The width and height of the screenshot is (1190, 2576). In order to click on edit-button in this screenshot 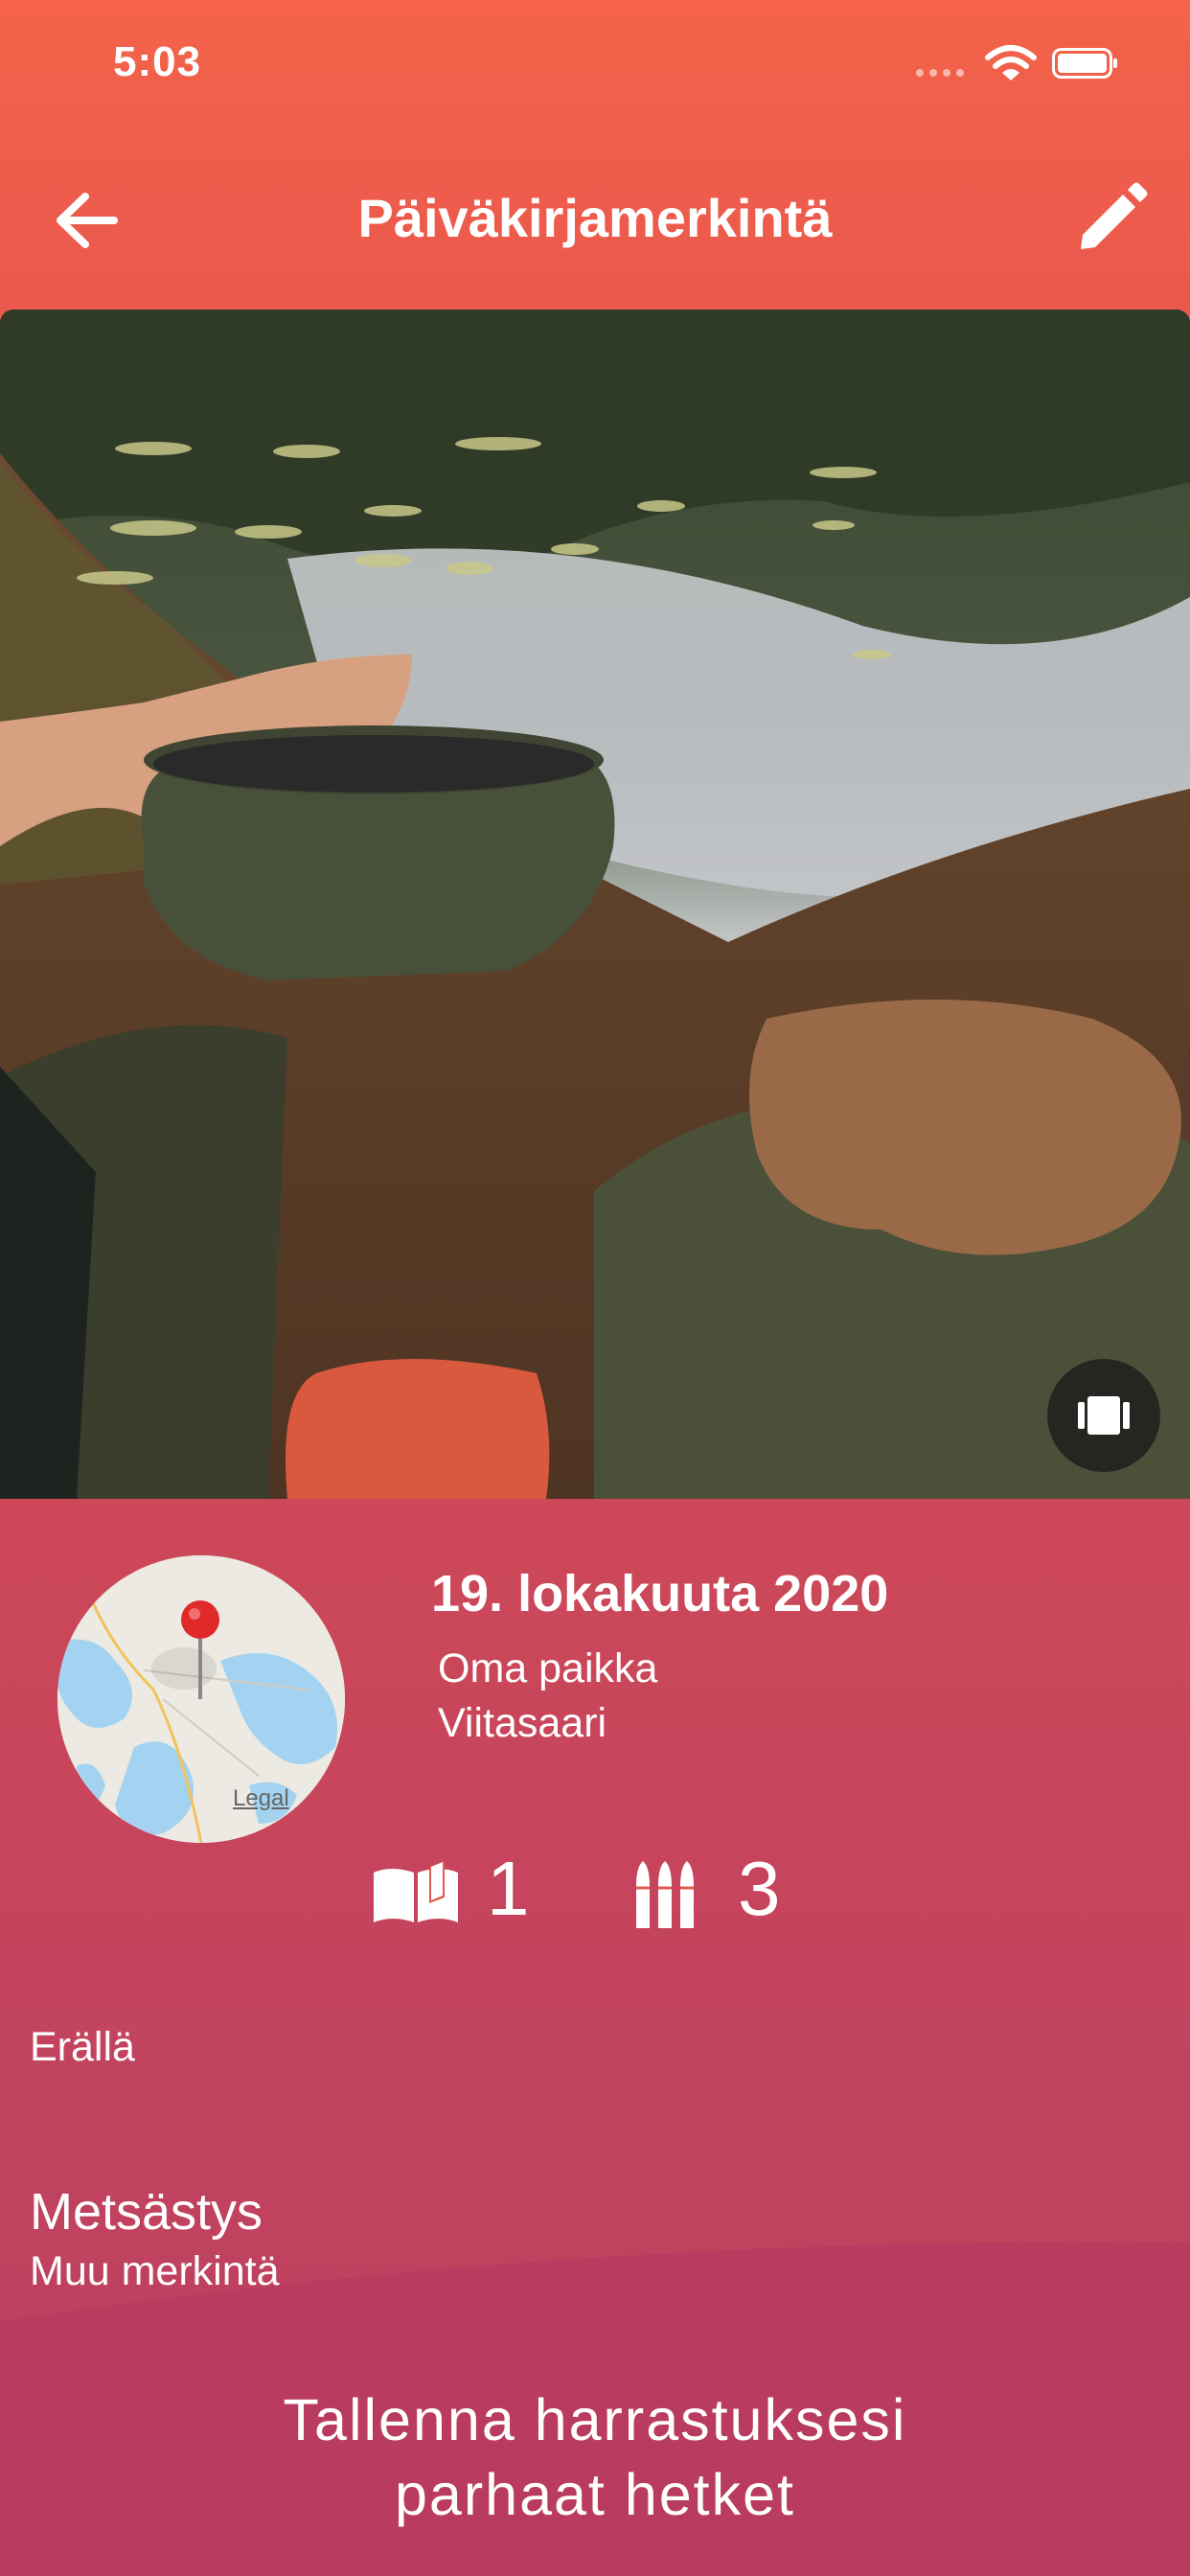, I will do `click(1111, 218)`.